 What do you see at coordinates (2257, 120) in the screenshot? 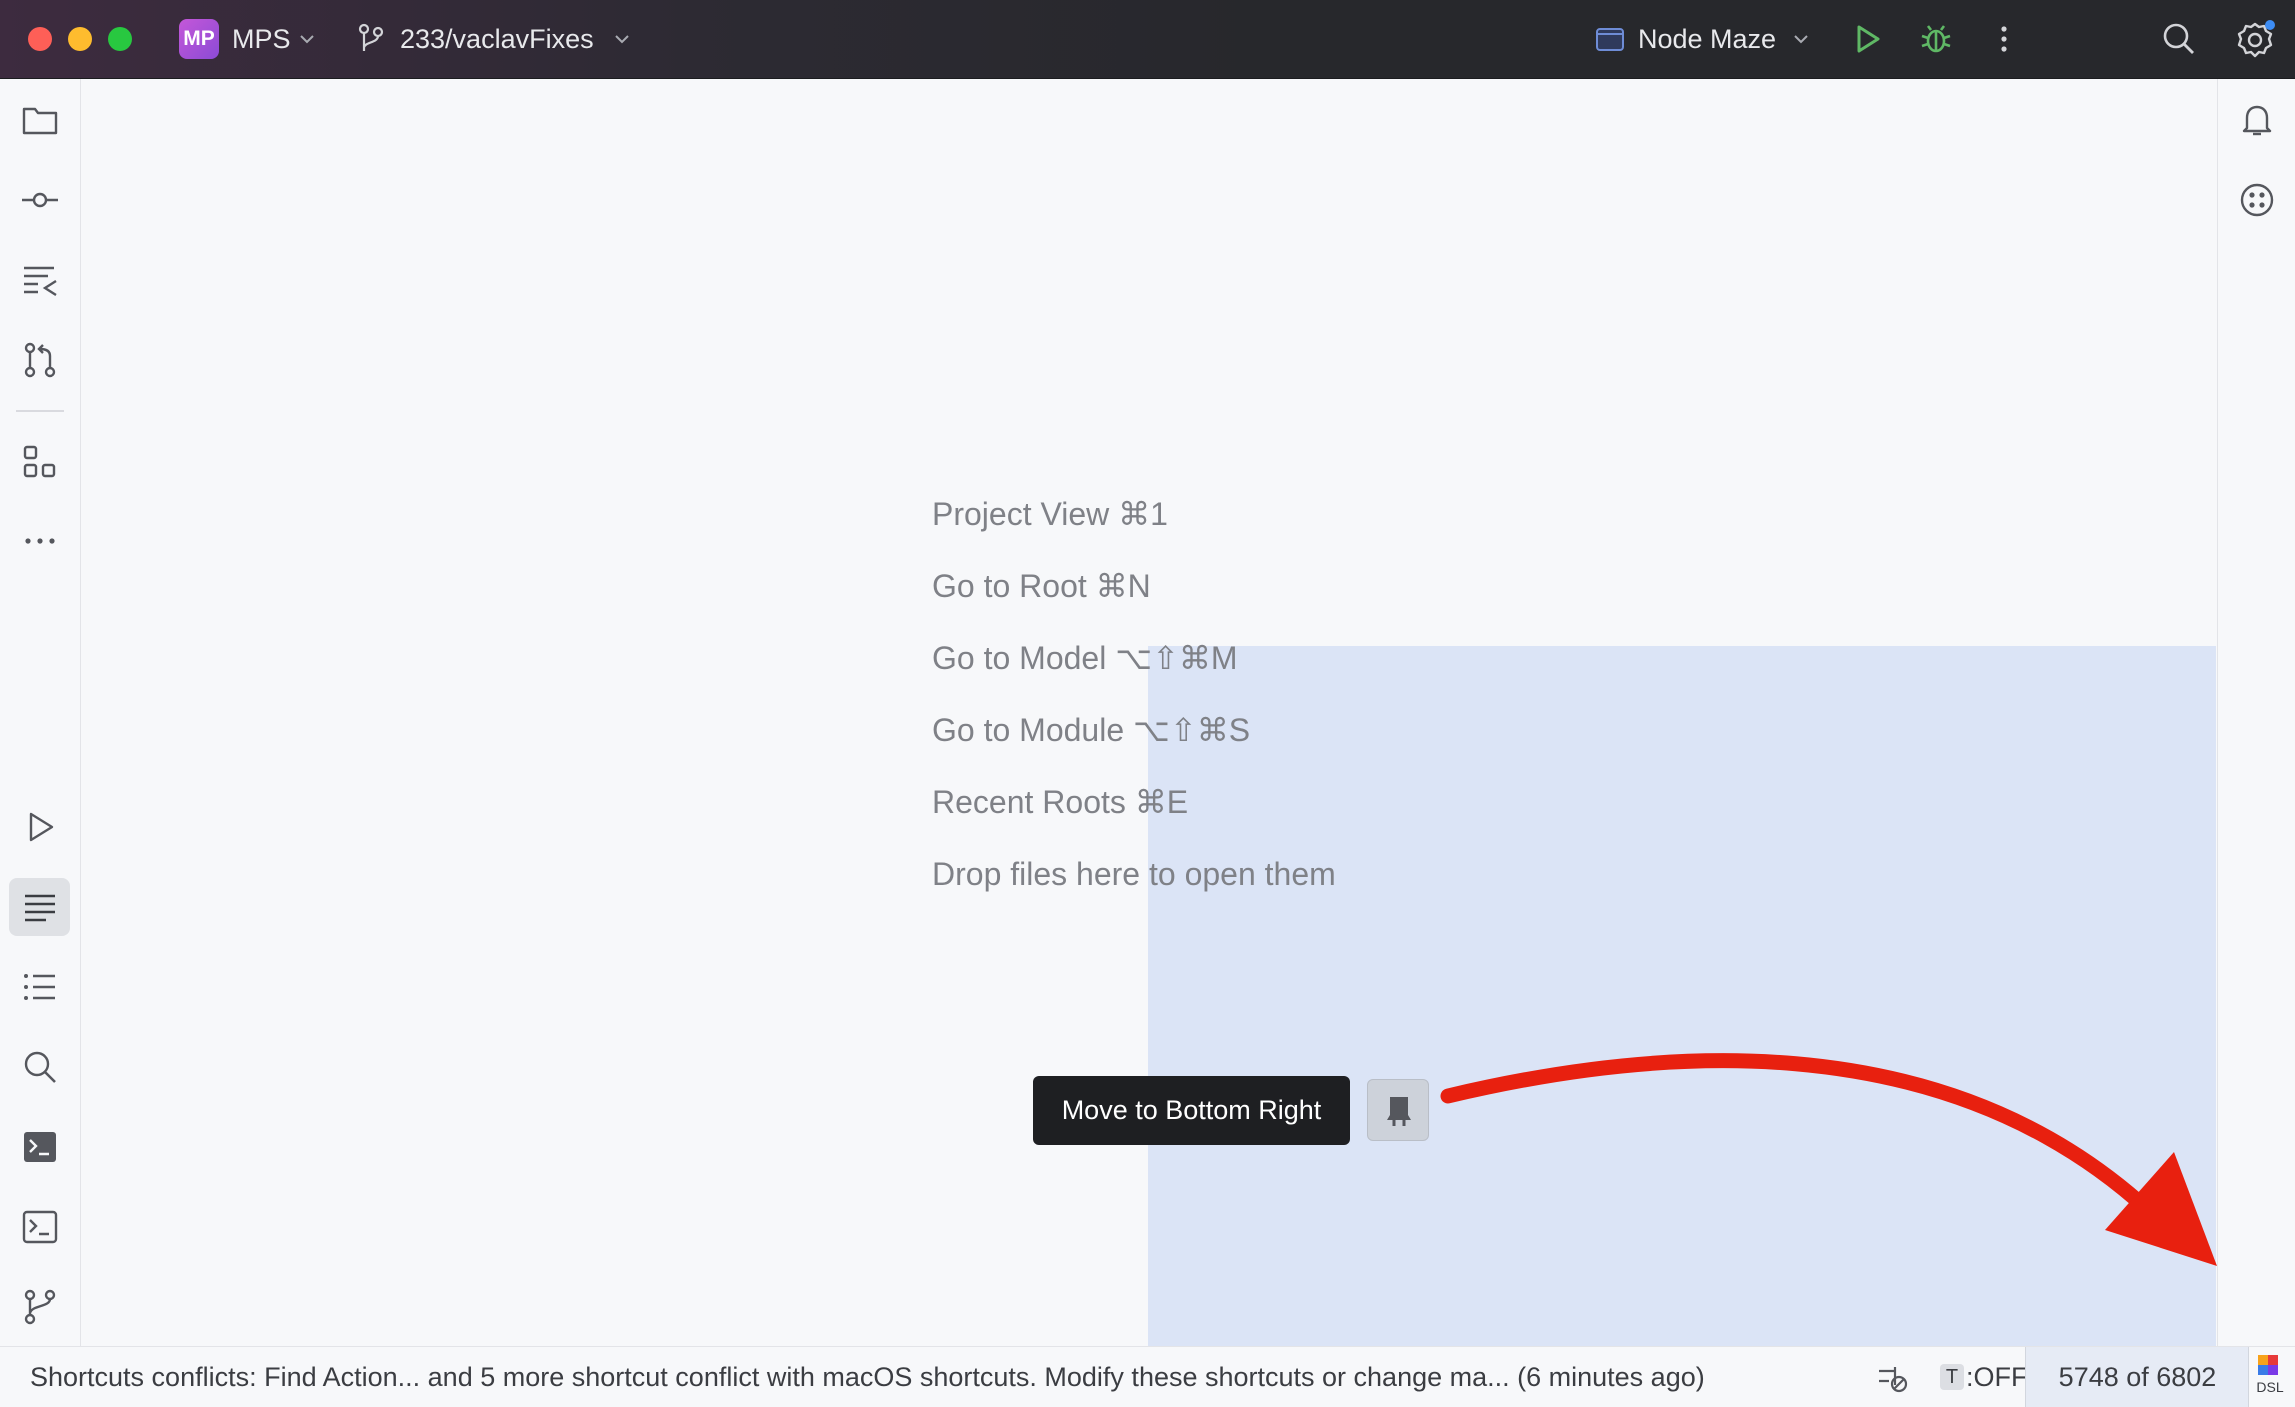
I see `notifications-bell-icon` at bounding box center [2257, 120].